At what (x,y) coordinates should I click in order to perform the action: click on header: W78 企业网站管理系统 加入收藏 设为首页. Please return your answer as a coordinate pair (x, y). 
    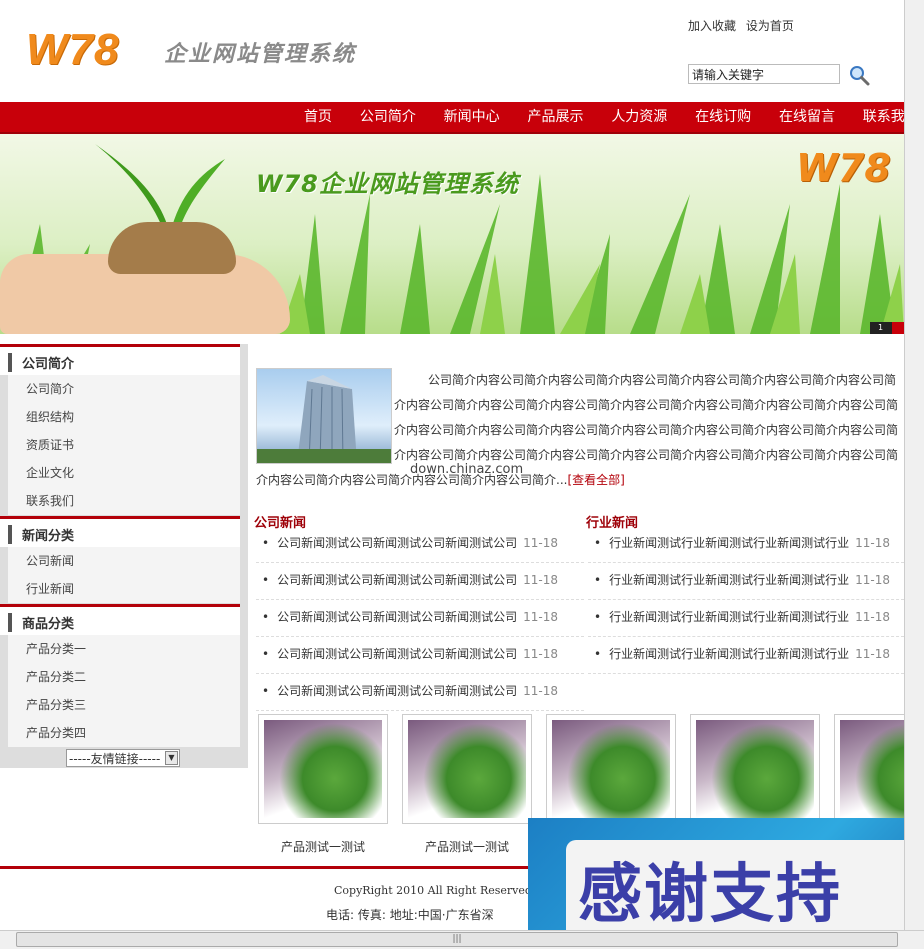
    Looking at the image, I should click on (452, 51).